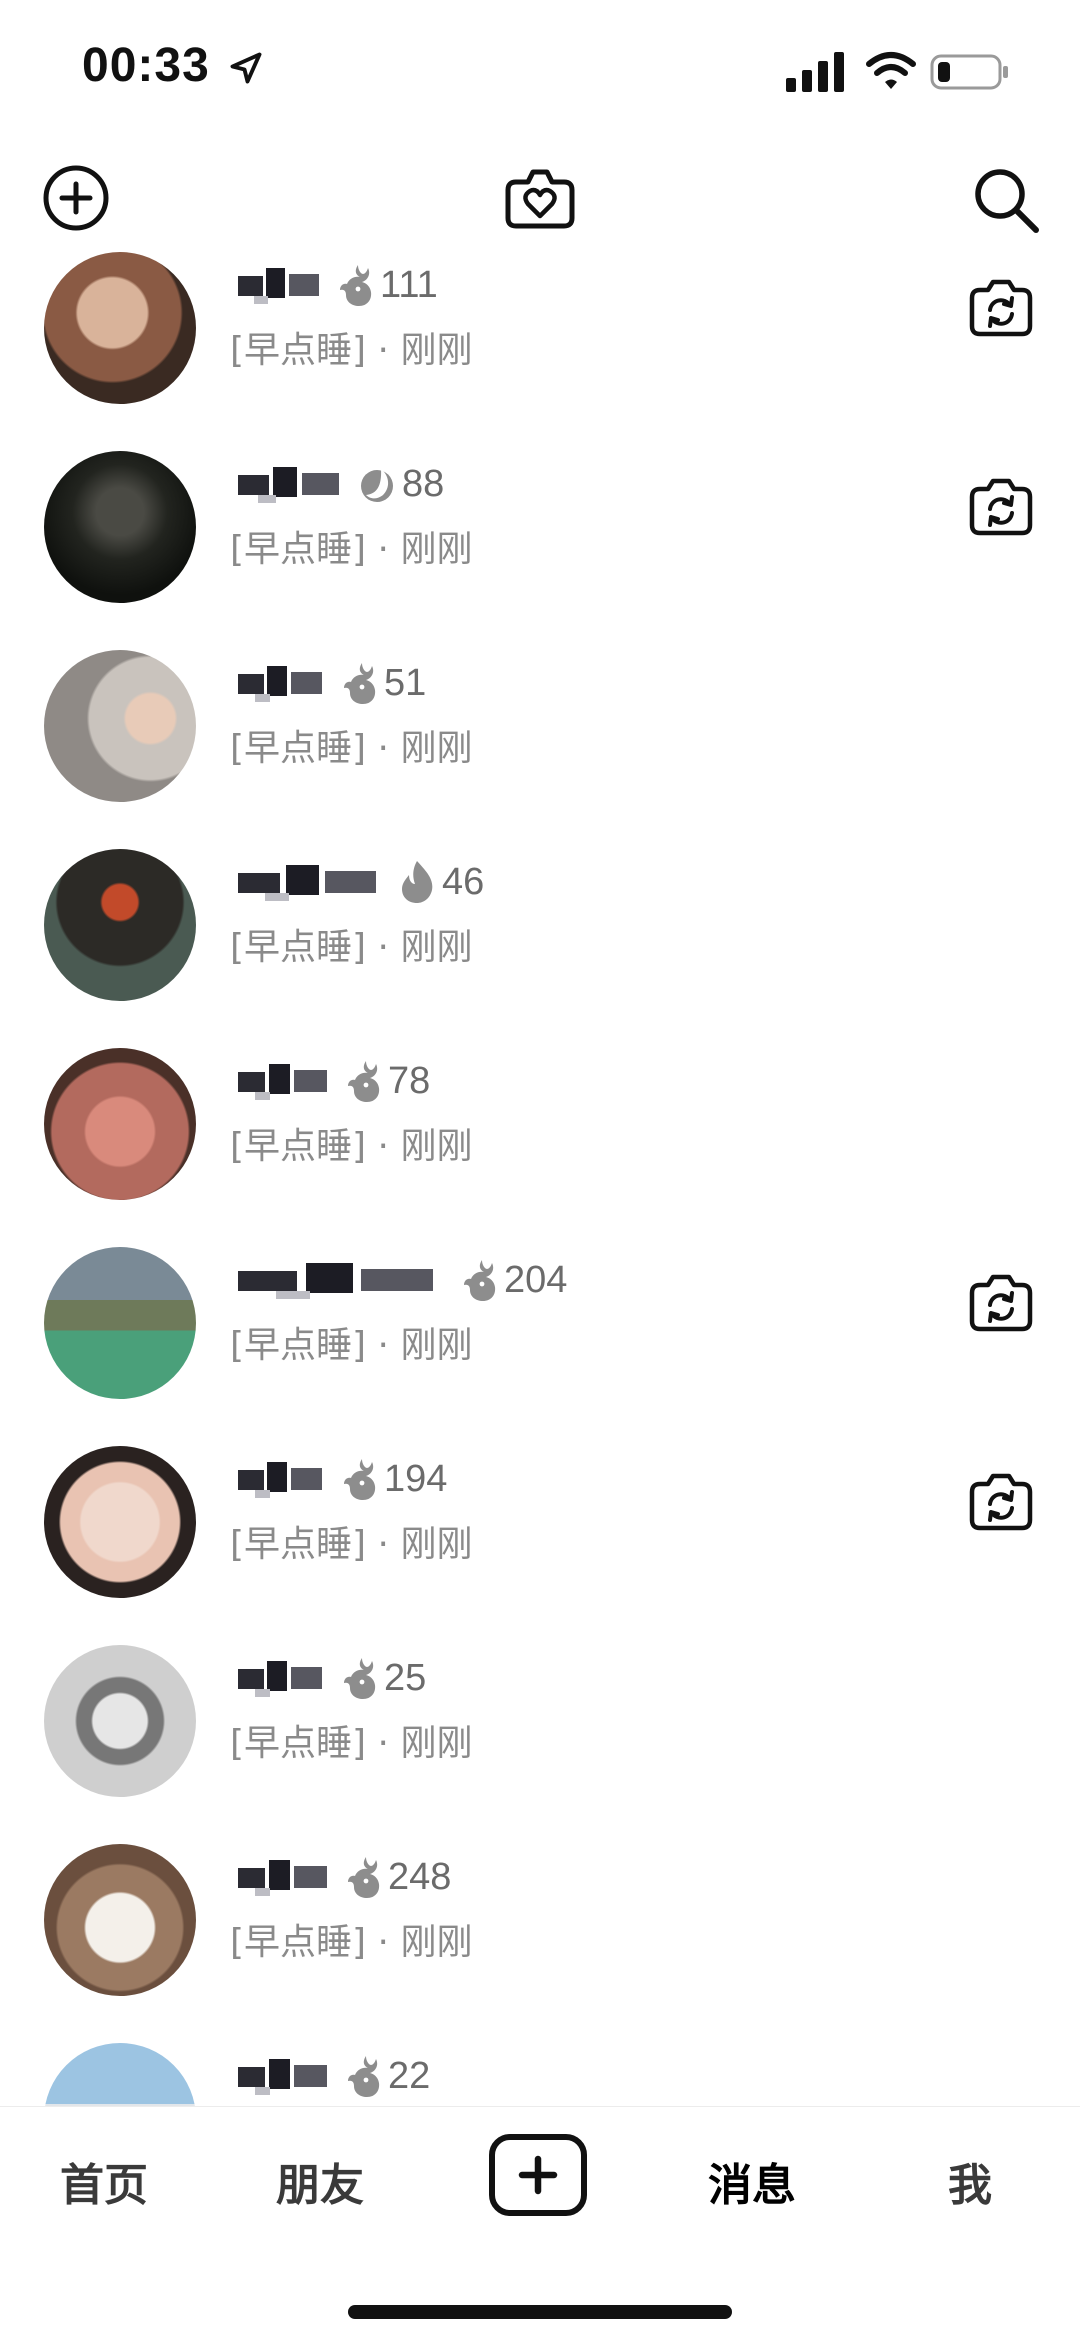 The image size is (1080, 2338). Describe the element at coordinates (540, 1740) in the screenshot. I see `chat-row: 25 [早点睡] · 刚刚` at that location.